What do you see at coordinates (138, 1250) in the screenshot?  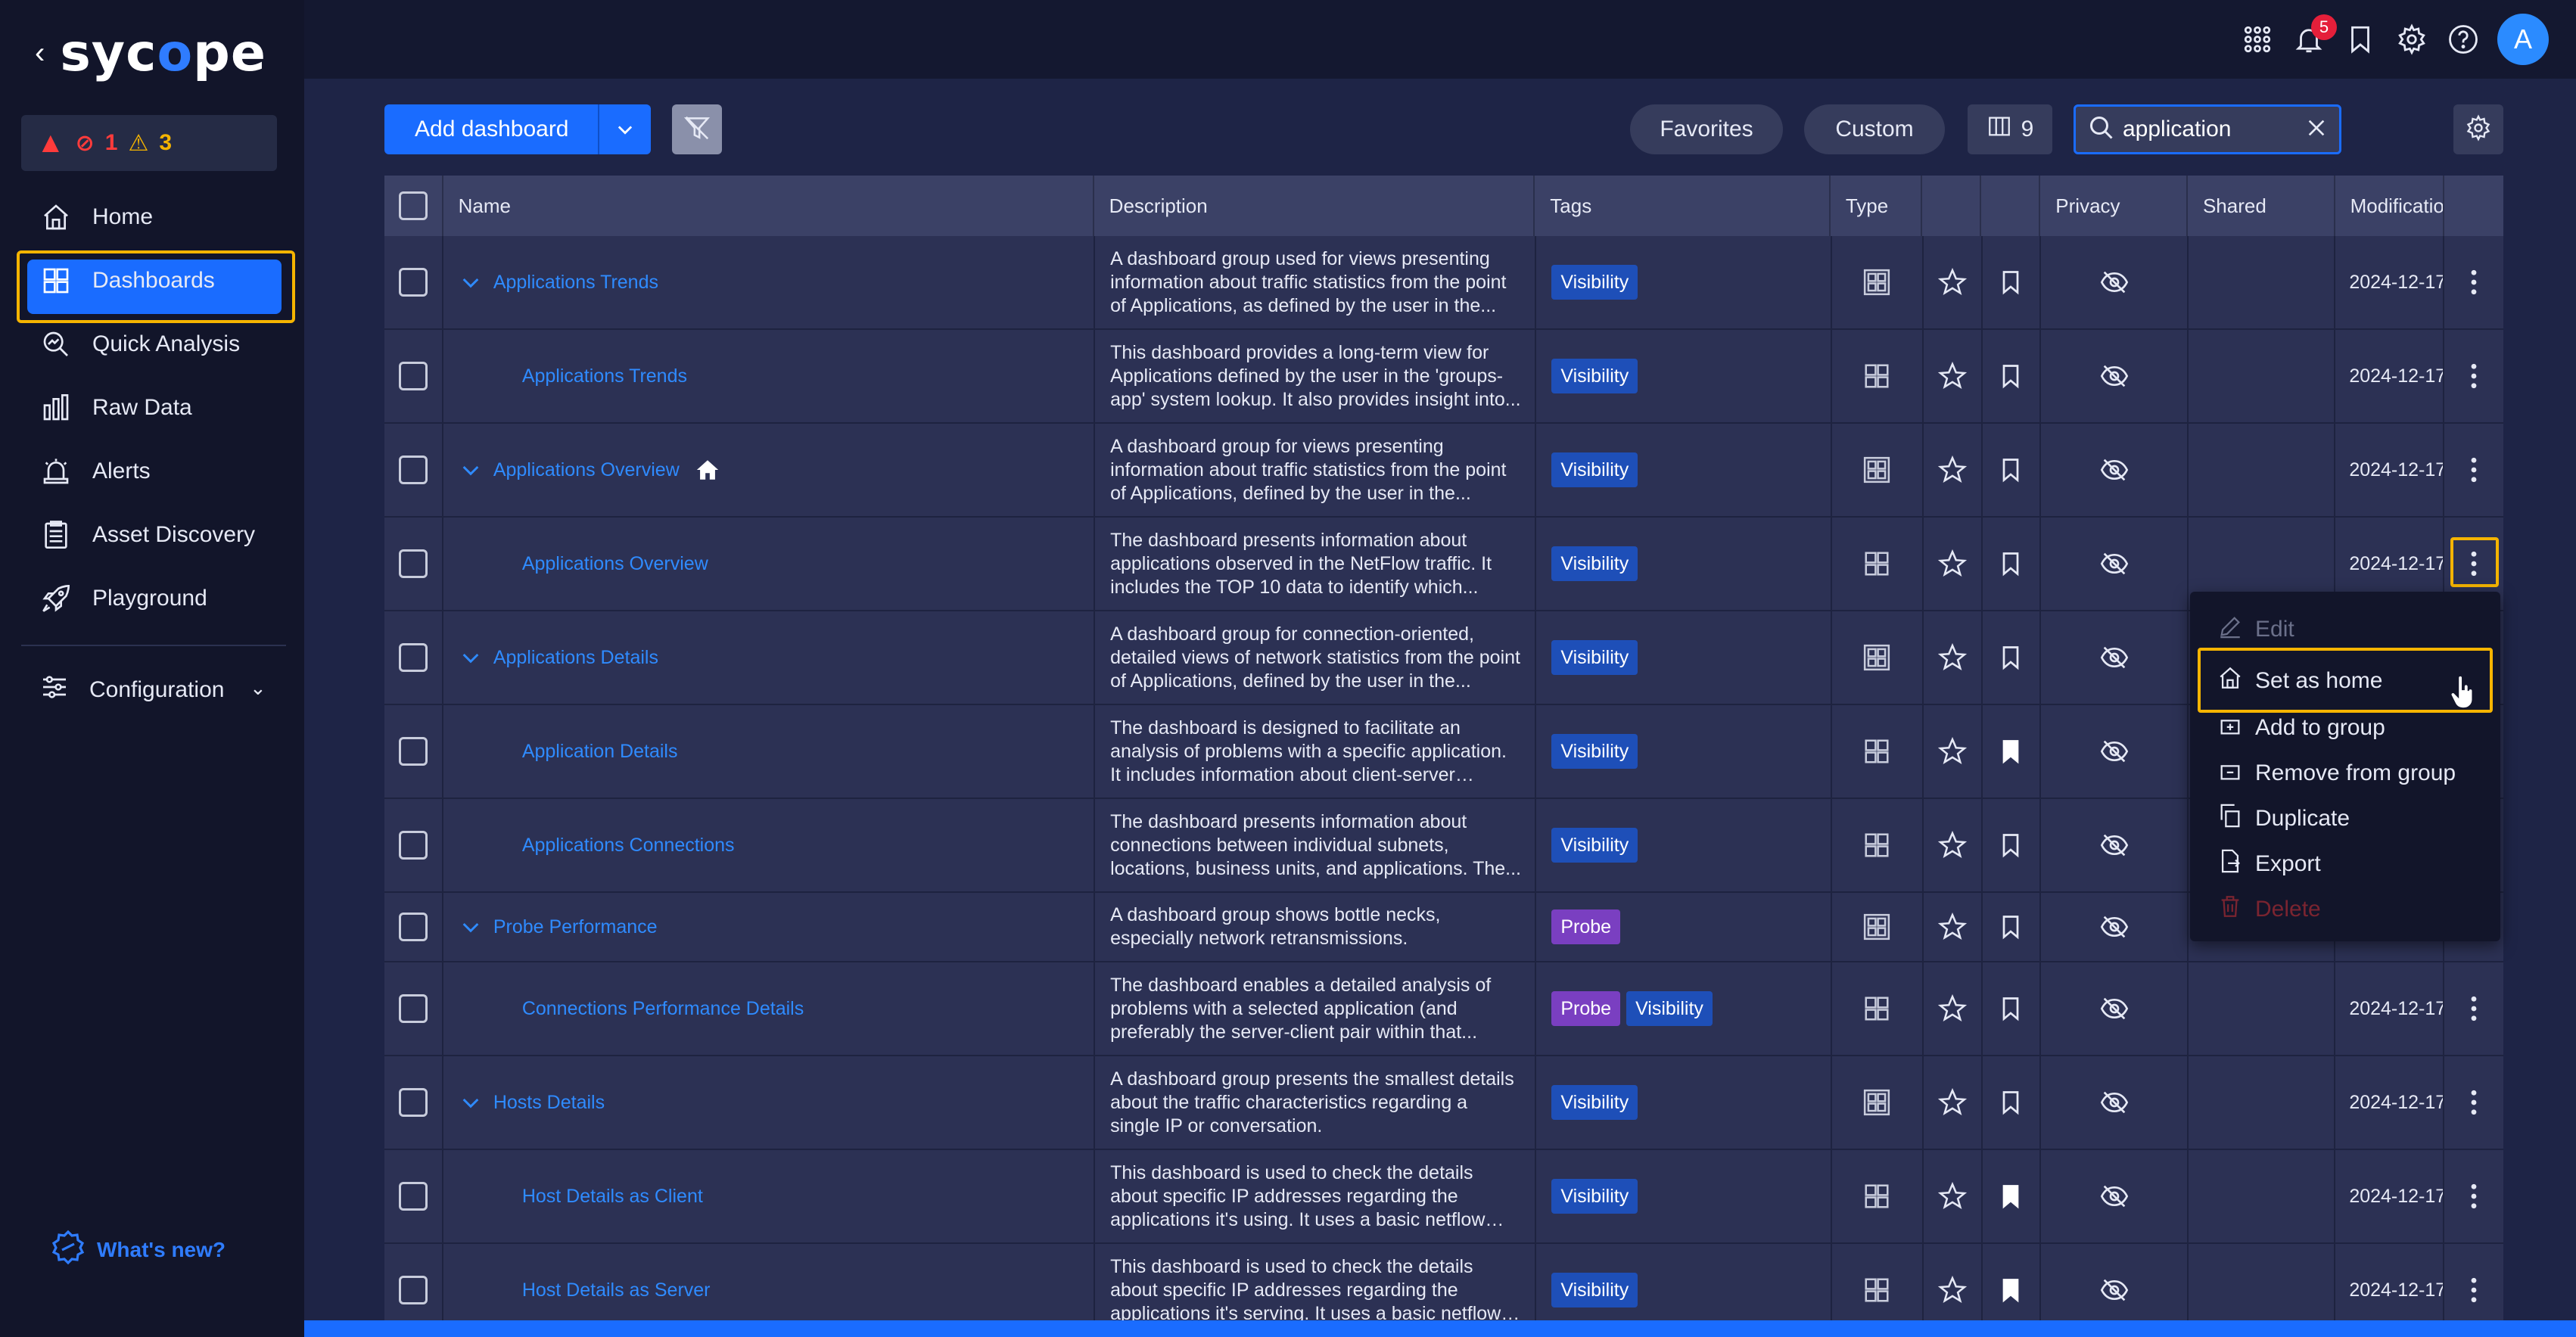 I see `whats-new-link: What's new?` at bounding box center [138, 1250].